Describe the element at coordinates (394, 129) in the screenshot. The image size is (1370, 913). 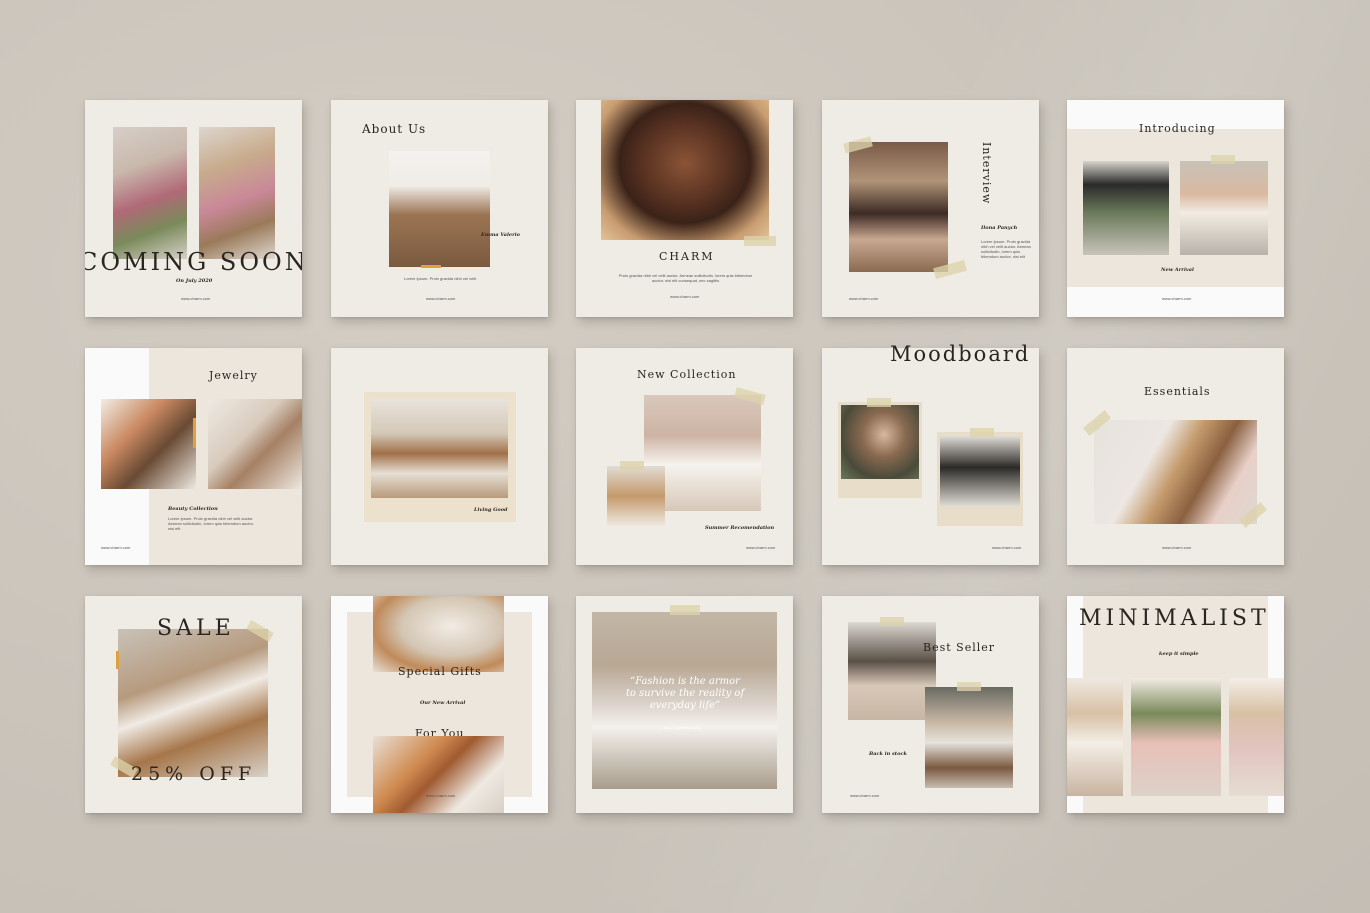
I see `about-title: About Us` at that location.